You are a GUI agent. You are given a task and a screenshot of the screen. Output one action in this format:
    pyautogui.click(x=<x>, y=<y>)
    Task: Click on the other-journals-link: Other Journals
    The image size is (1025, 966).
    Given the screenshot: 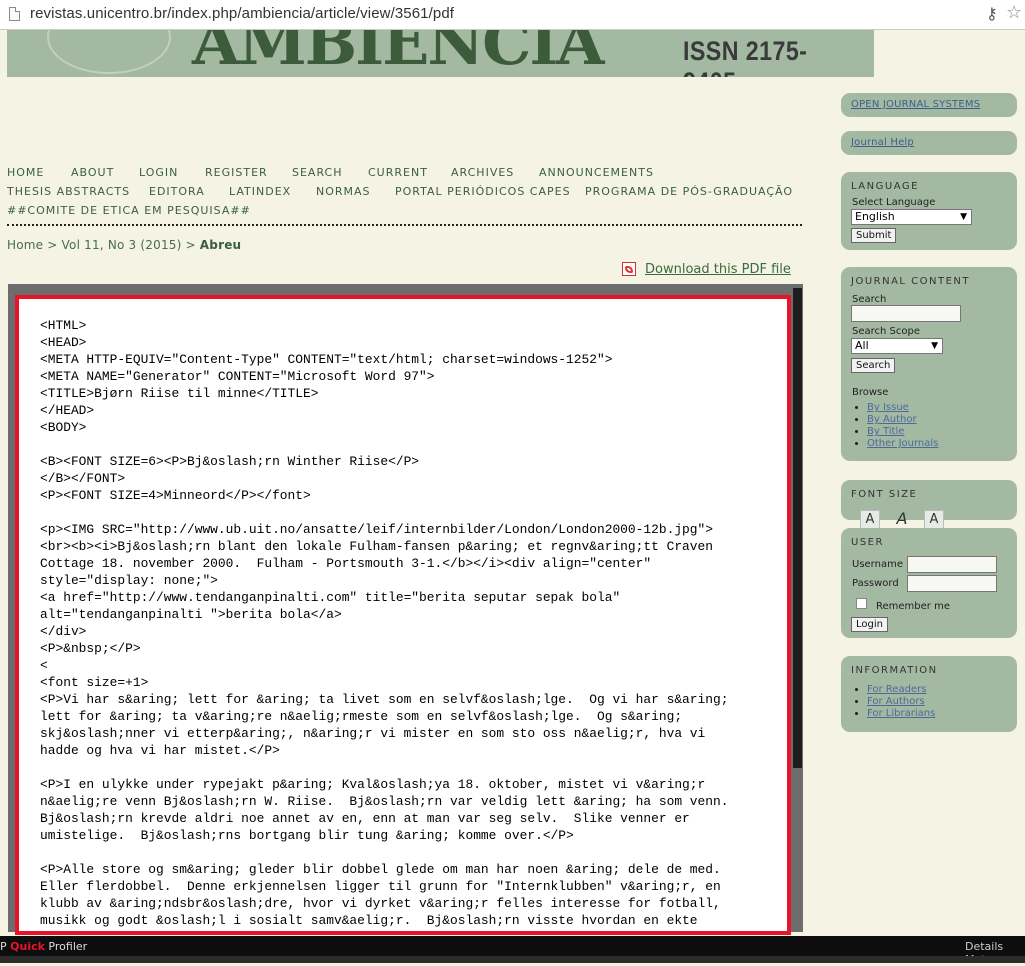 What is the action you would take?
    pyautogui.click(x=902, y=443)
    